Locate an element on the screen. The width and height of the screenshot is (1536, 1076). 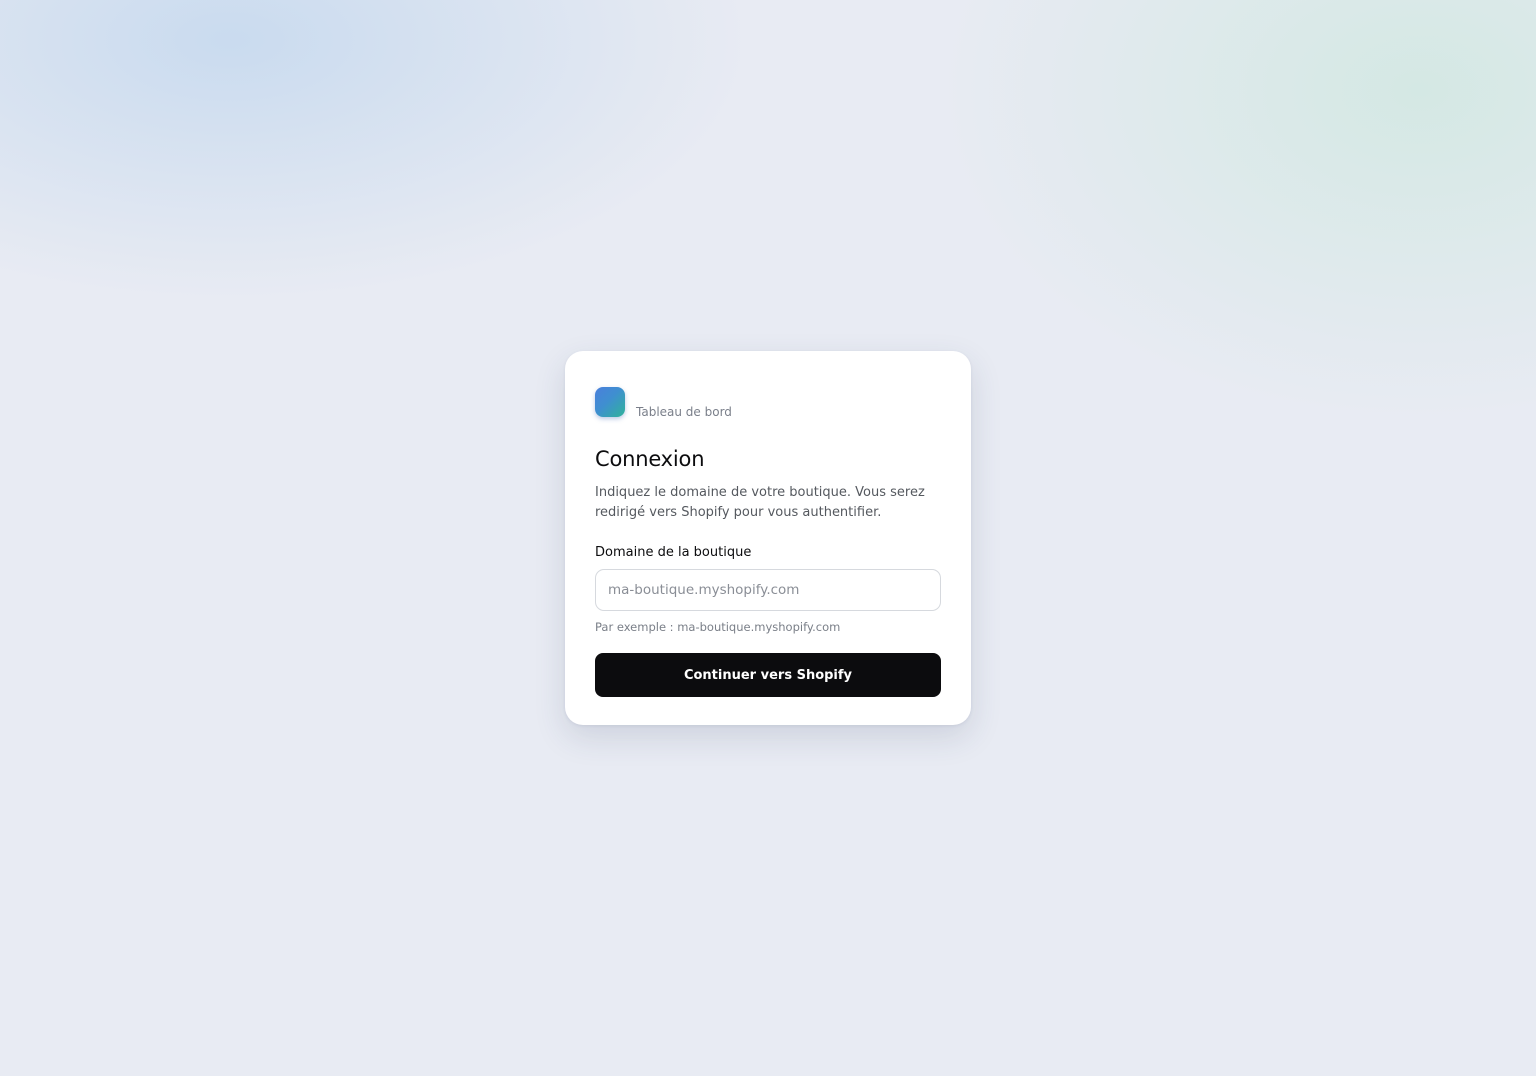
continue-to-shopify-button: Continuer vers Shopify is located at coordinates (768, 675).